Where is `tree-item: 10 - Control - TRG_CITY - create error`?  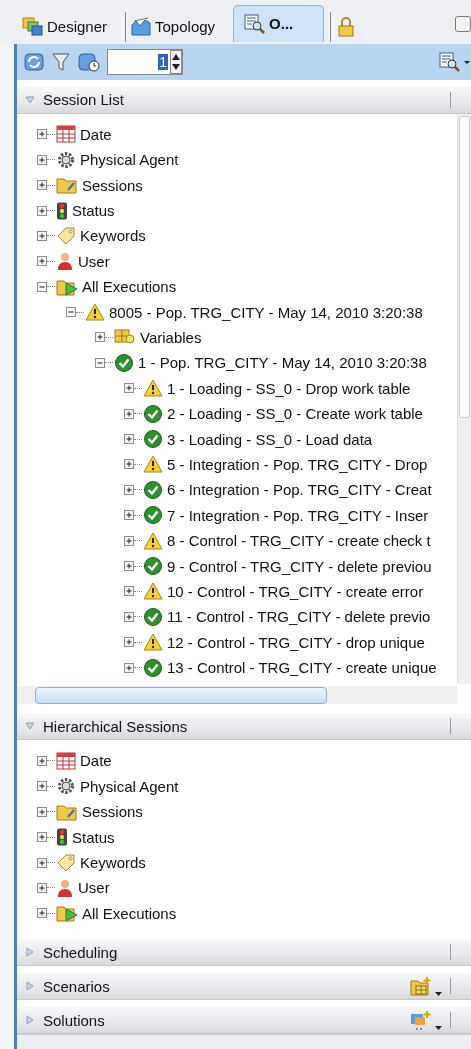
tree-item: 10 - Control - TRG_CITY - create error is located at coordinates (295, 591).